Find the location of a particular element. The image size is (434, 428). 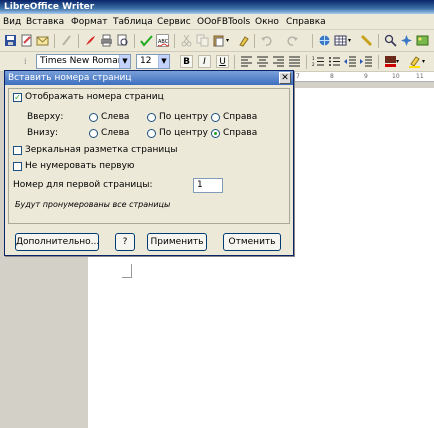

underline-button: U is located at coordinates (222, 61).